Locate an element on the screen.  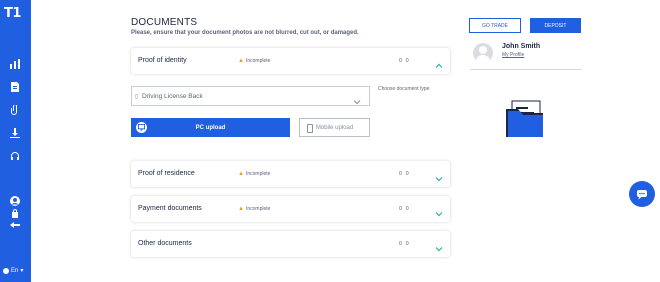
deposit-button: DEPOSIT is located at coordinates (555, 25).